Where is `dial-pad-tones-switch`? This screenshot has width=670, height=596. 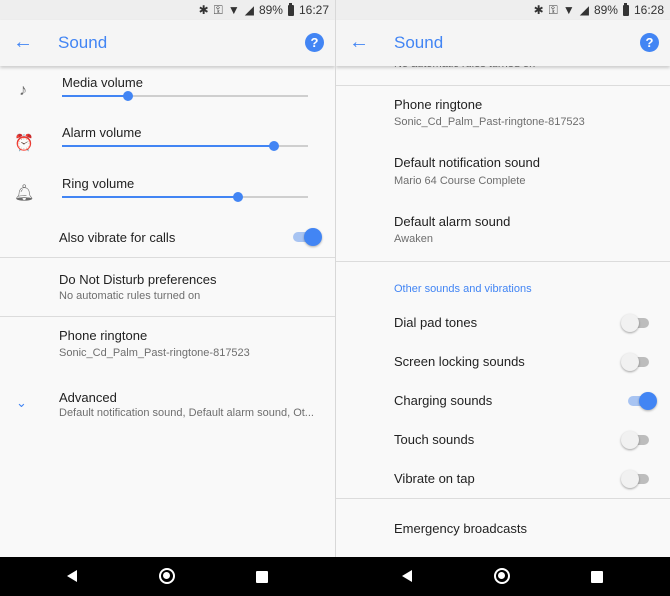 dial-pad-tones-switch is located at coordinates (636, 323).